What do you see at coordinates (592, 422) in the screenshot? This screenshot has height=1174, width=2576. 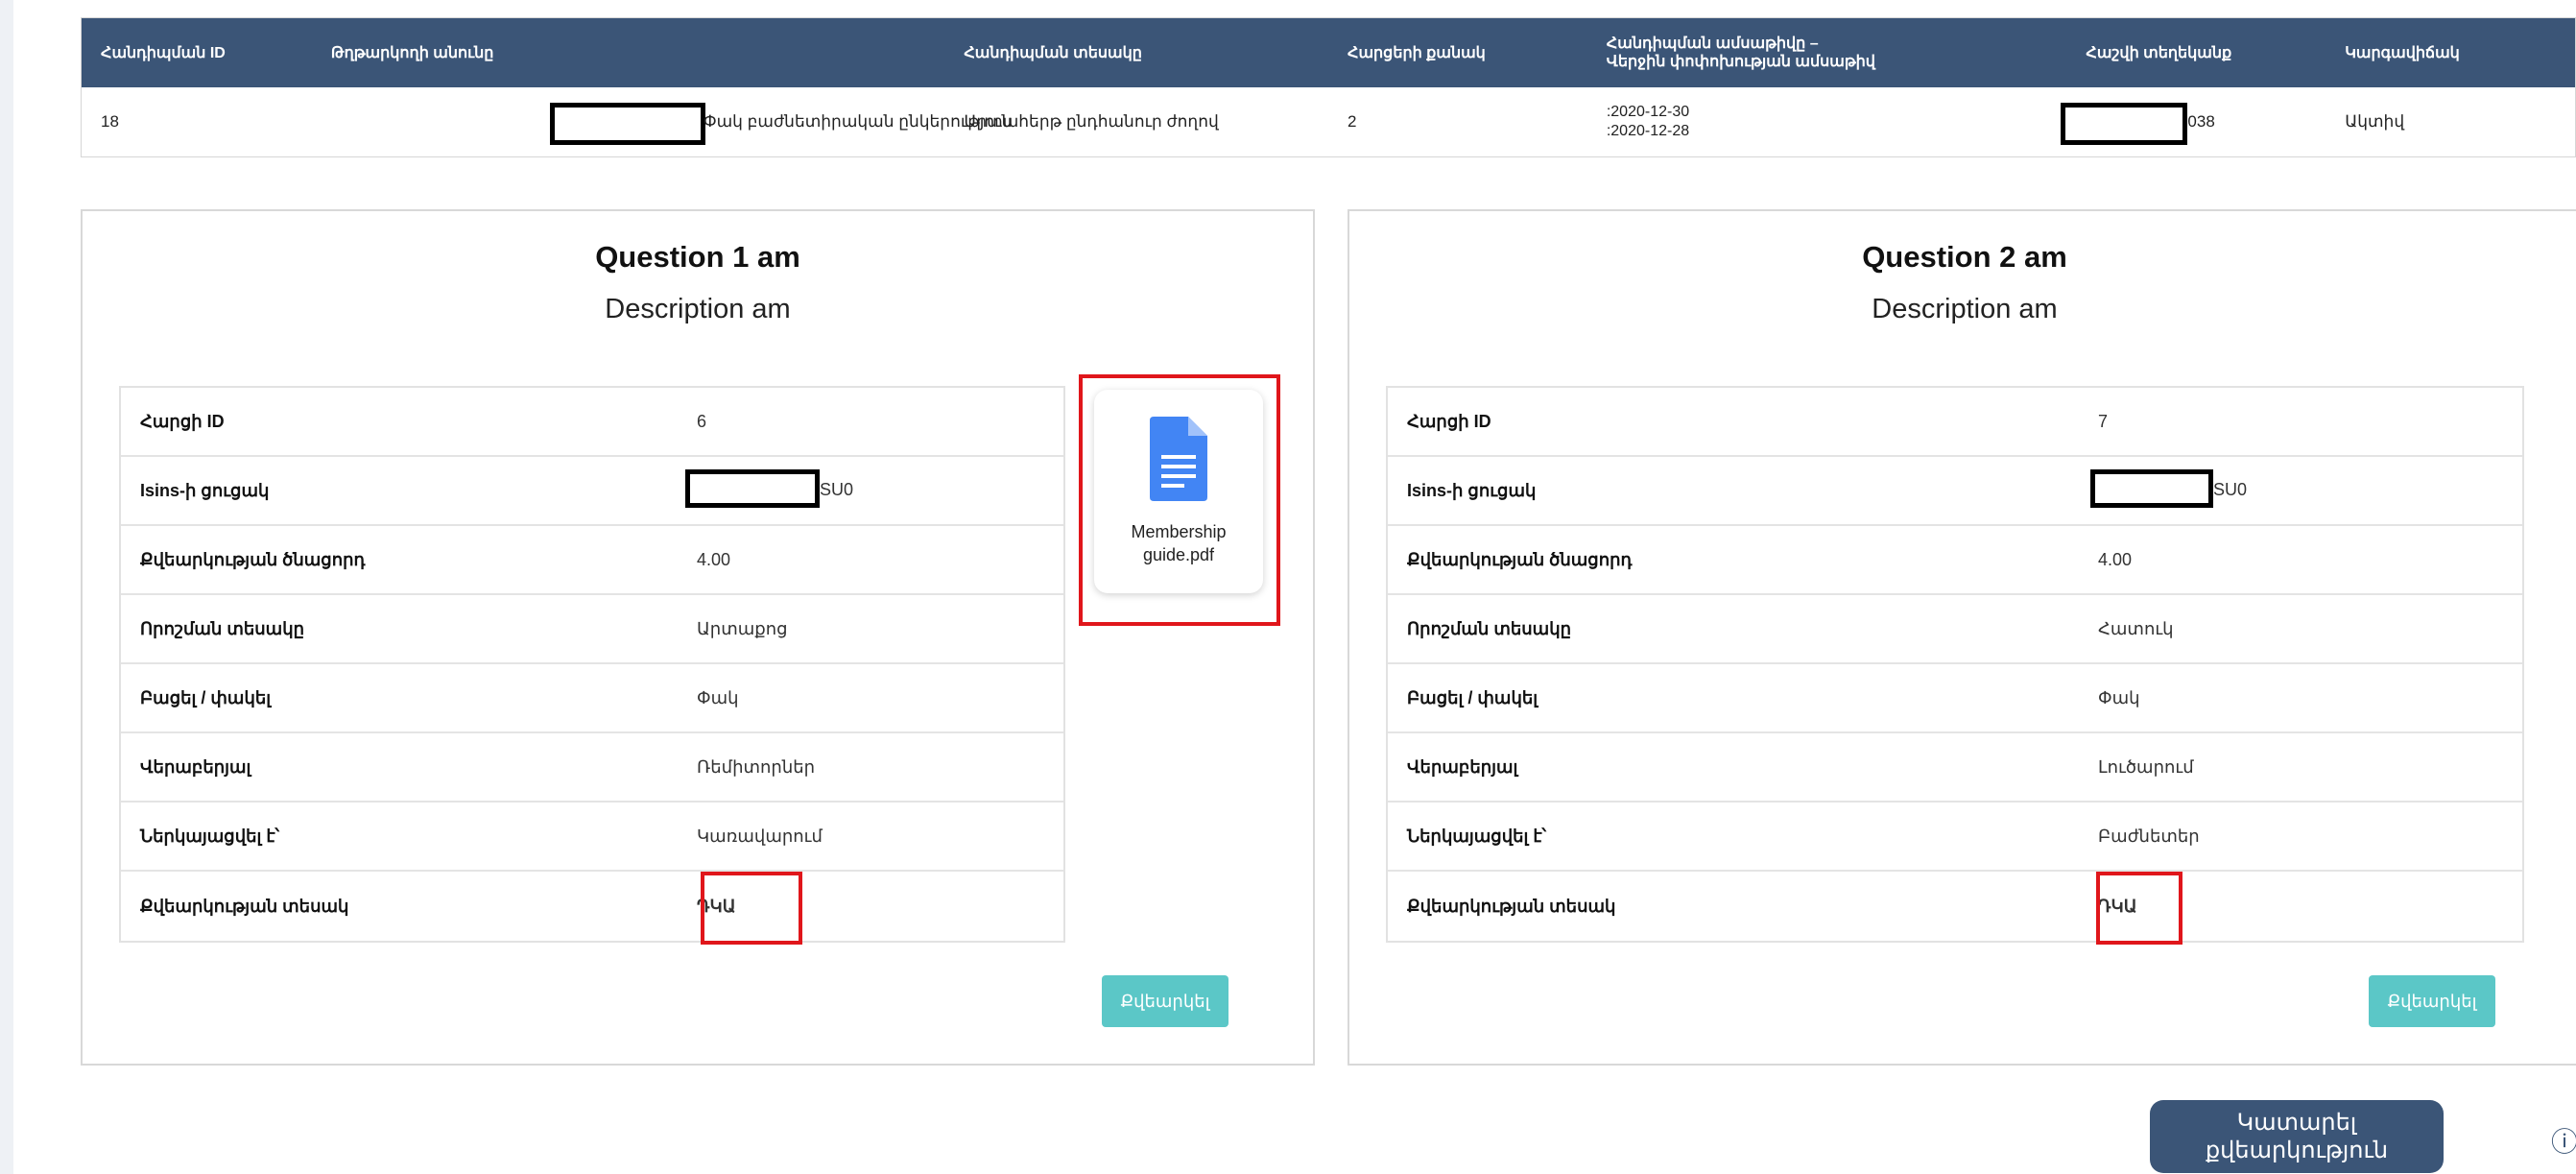 I see `property-row: Հարցի ID 6` at bounding box center [592, 422].